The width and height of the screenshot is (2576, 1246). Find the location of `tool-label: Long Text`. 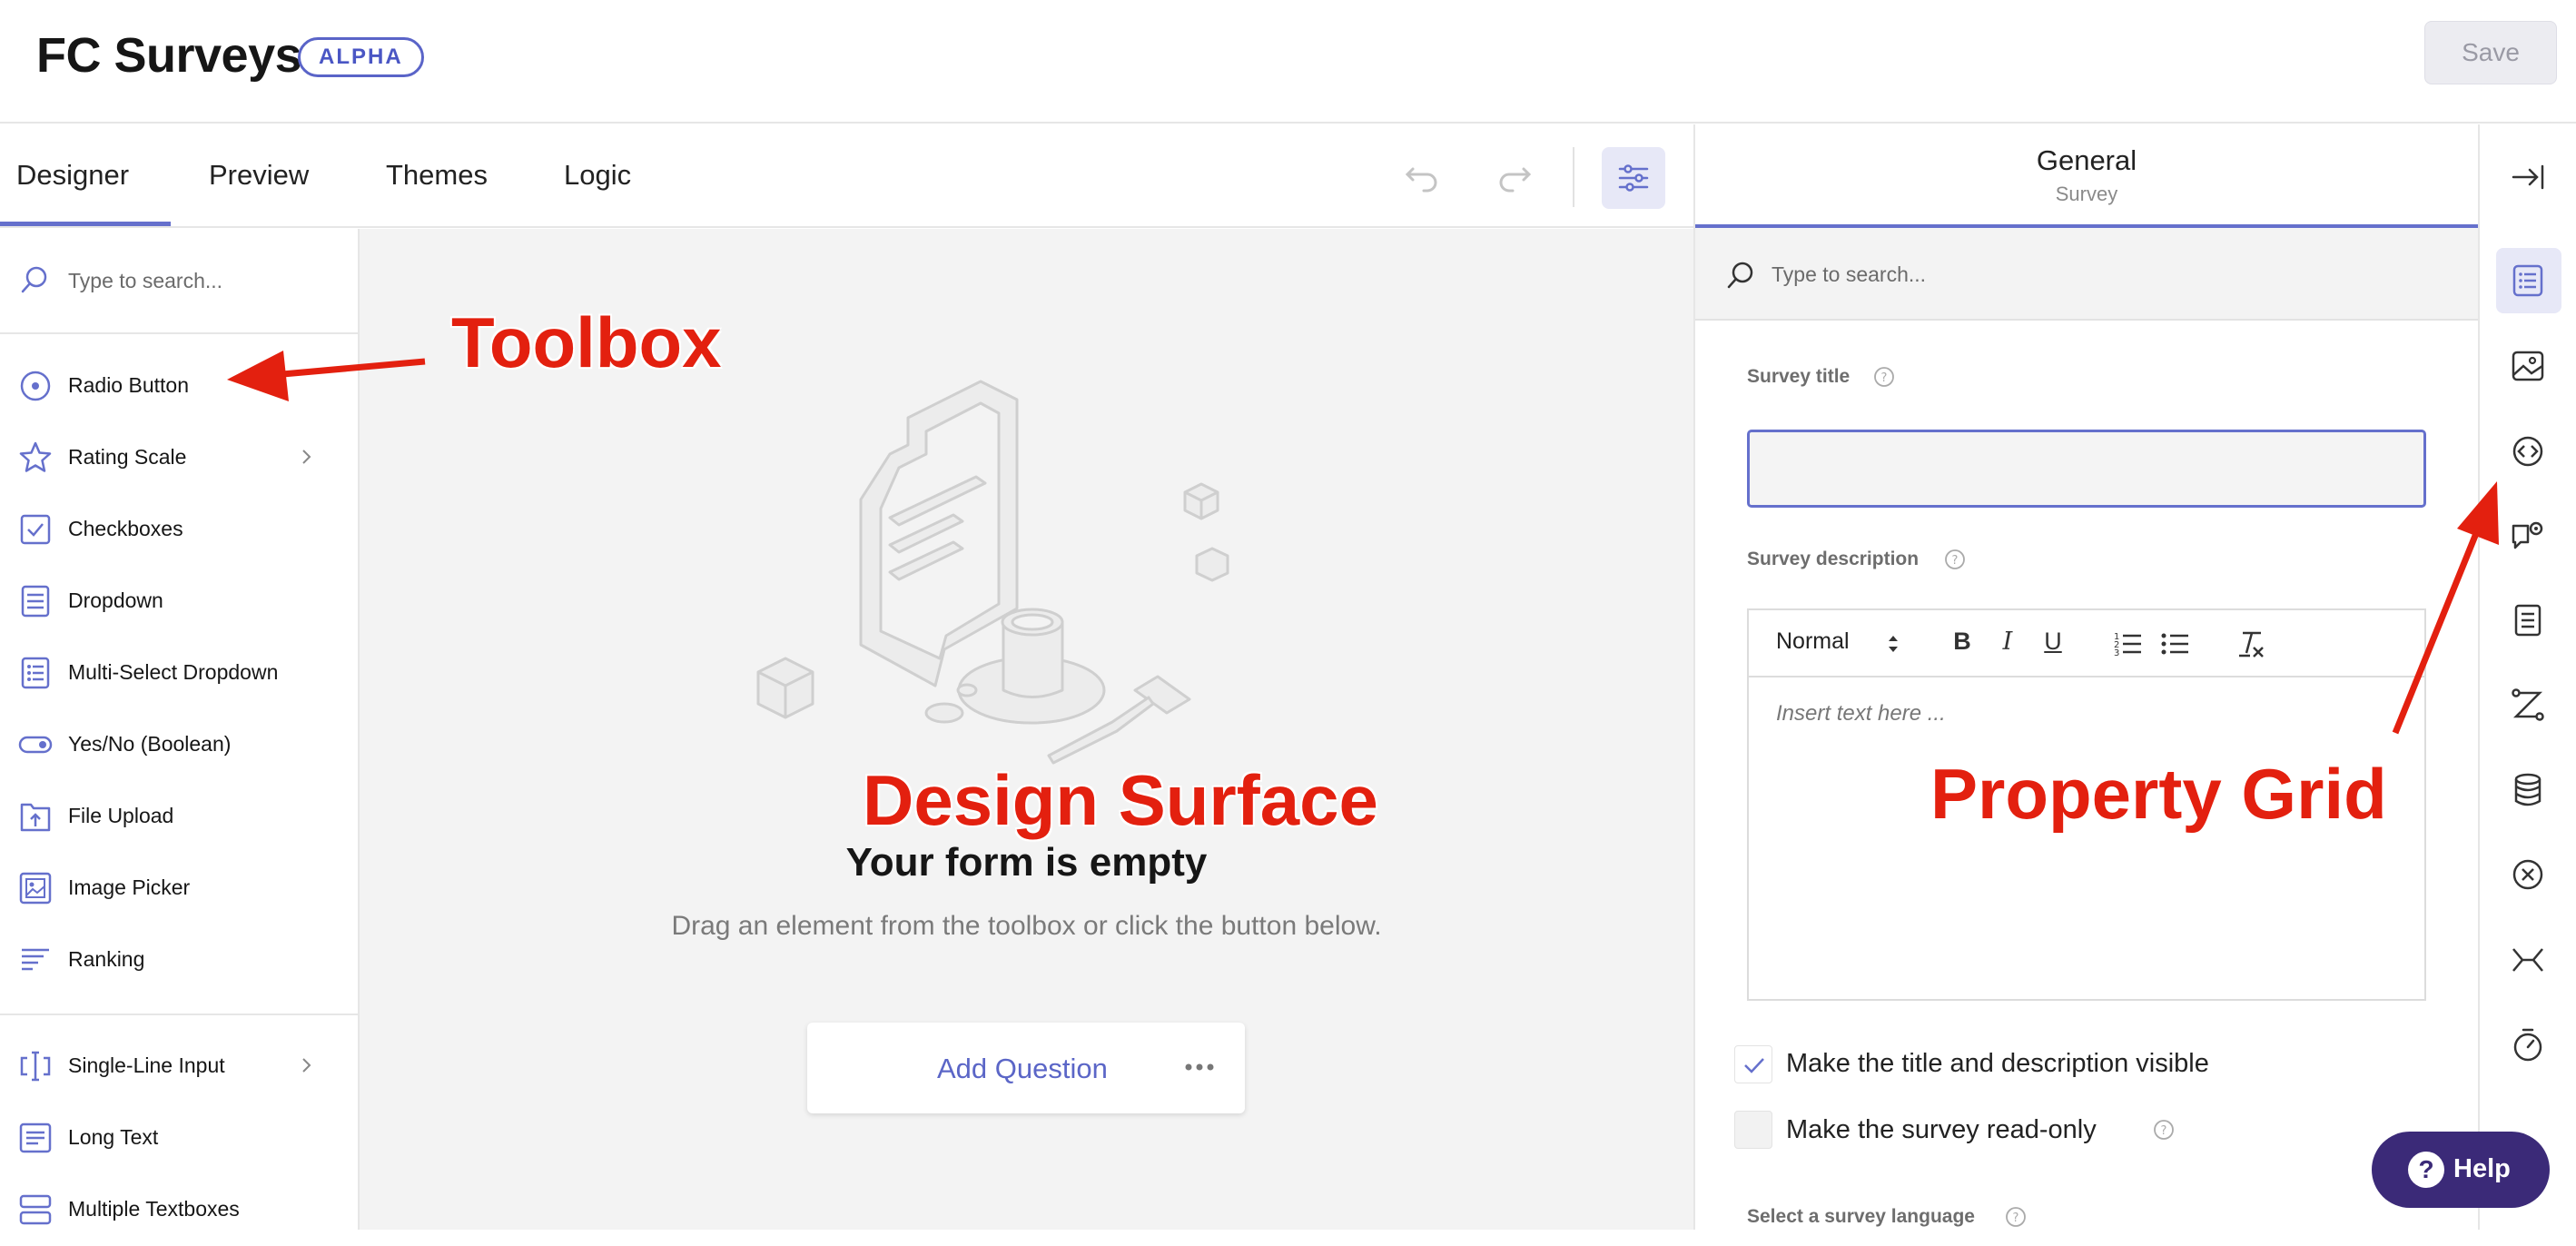

tool-label: Long Text is located at coordinates (113, 1137).